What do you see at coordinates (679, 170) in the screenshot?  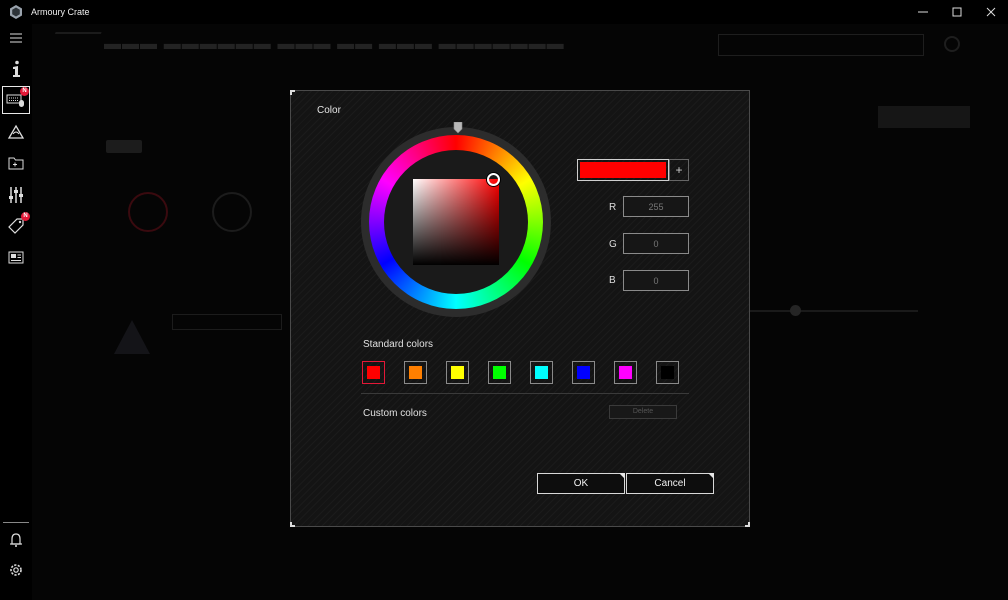 I see `add-custom-color-button: +` at bounding box center [679, 170].